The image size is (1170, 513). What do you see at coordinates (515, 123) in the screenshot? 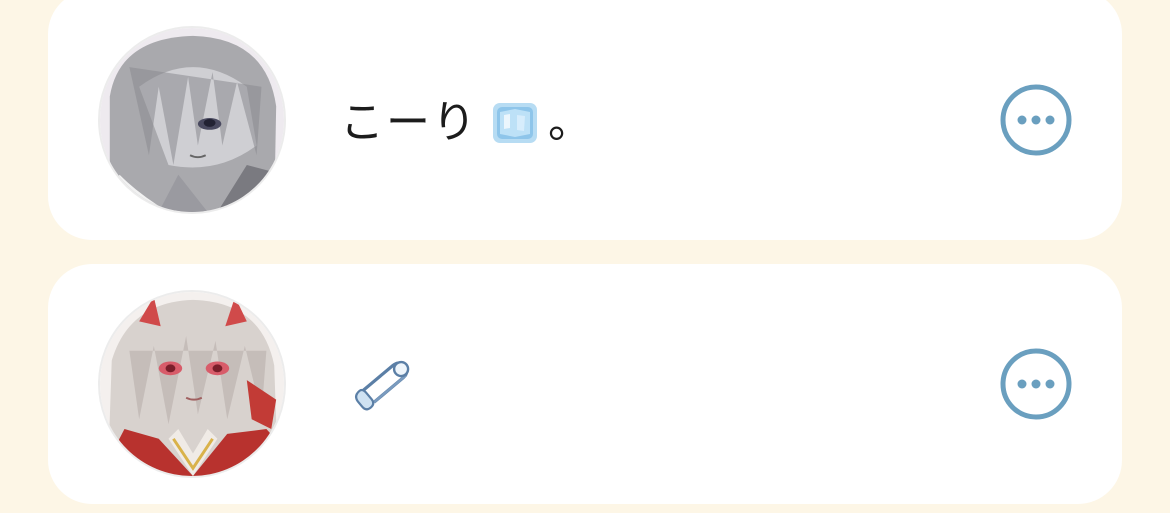
I see `ice-cube-icon` at bounding box center [515, 123].